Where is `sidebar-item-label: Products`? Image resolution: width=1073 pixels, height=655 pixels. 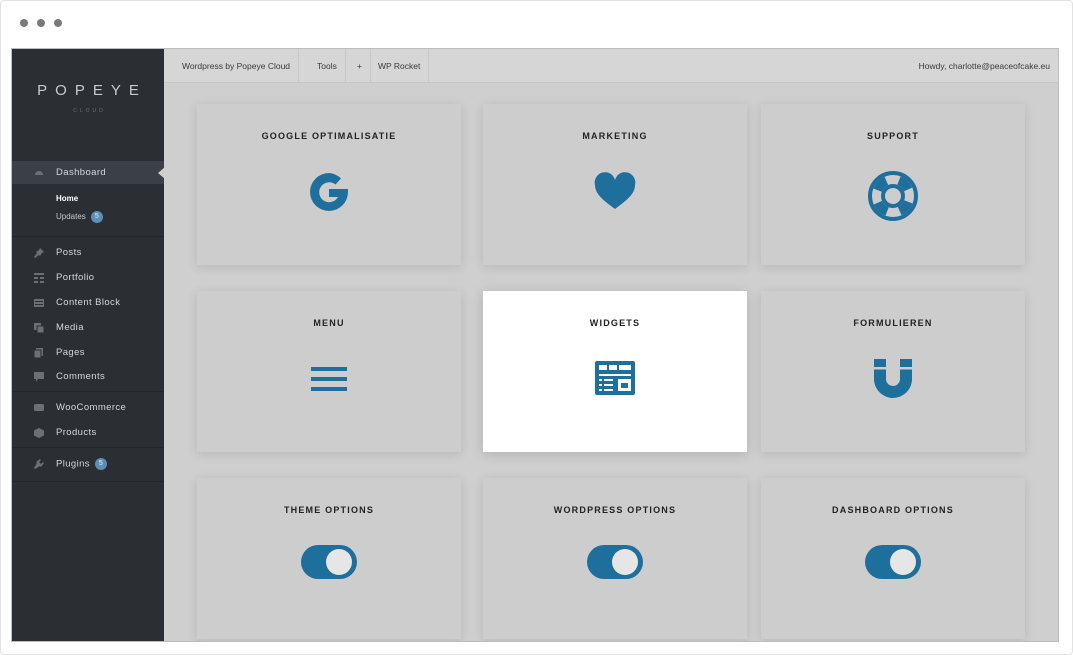 sidebar-item-label: Products is located at coordinates (76, 432).